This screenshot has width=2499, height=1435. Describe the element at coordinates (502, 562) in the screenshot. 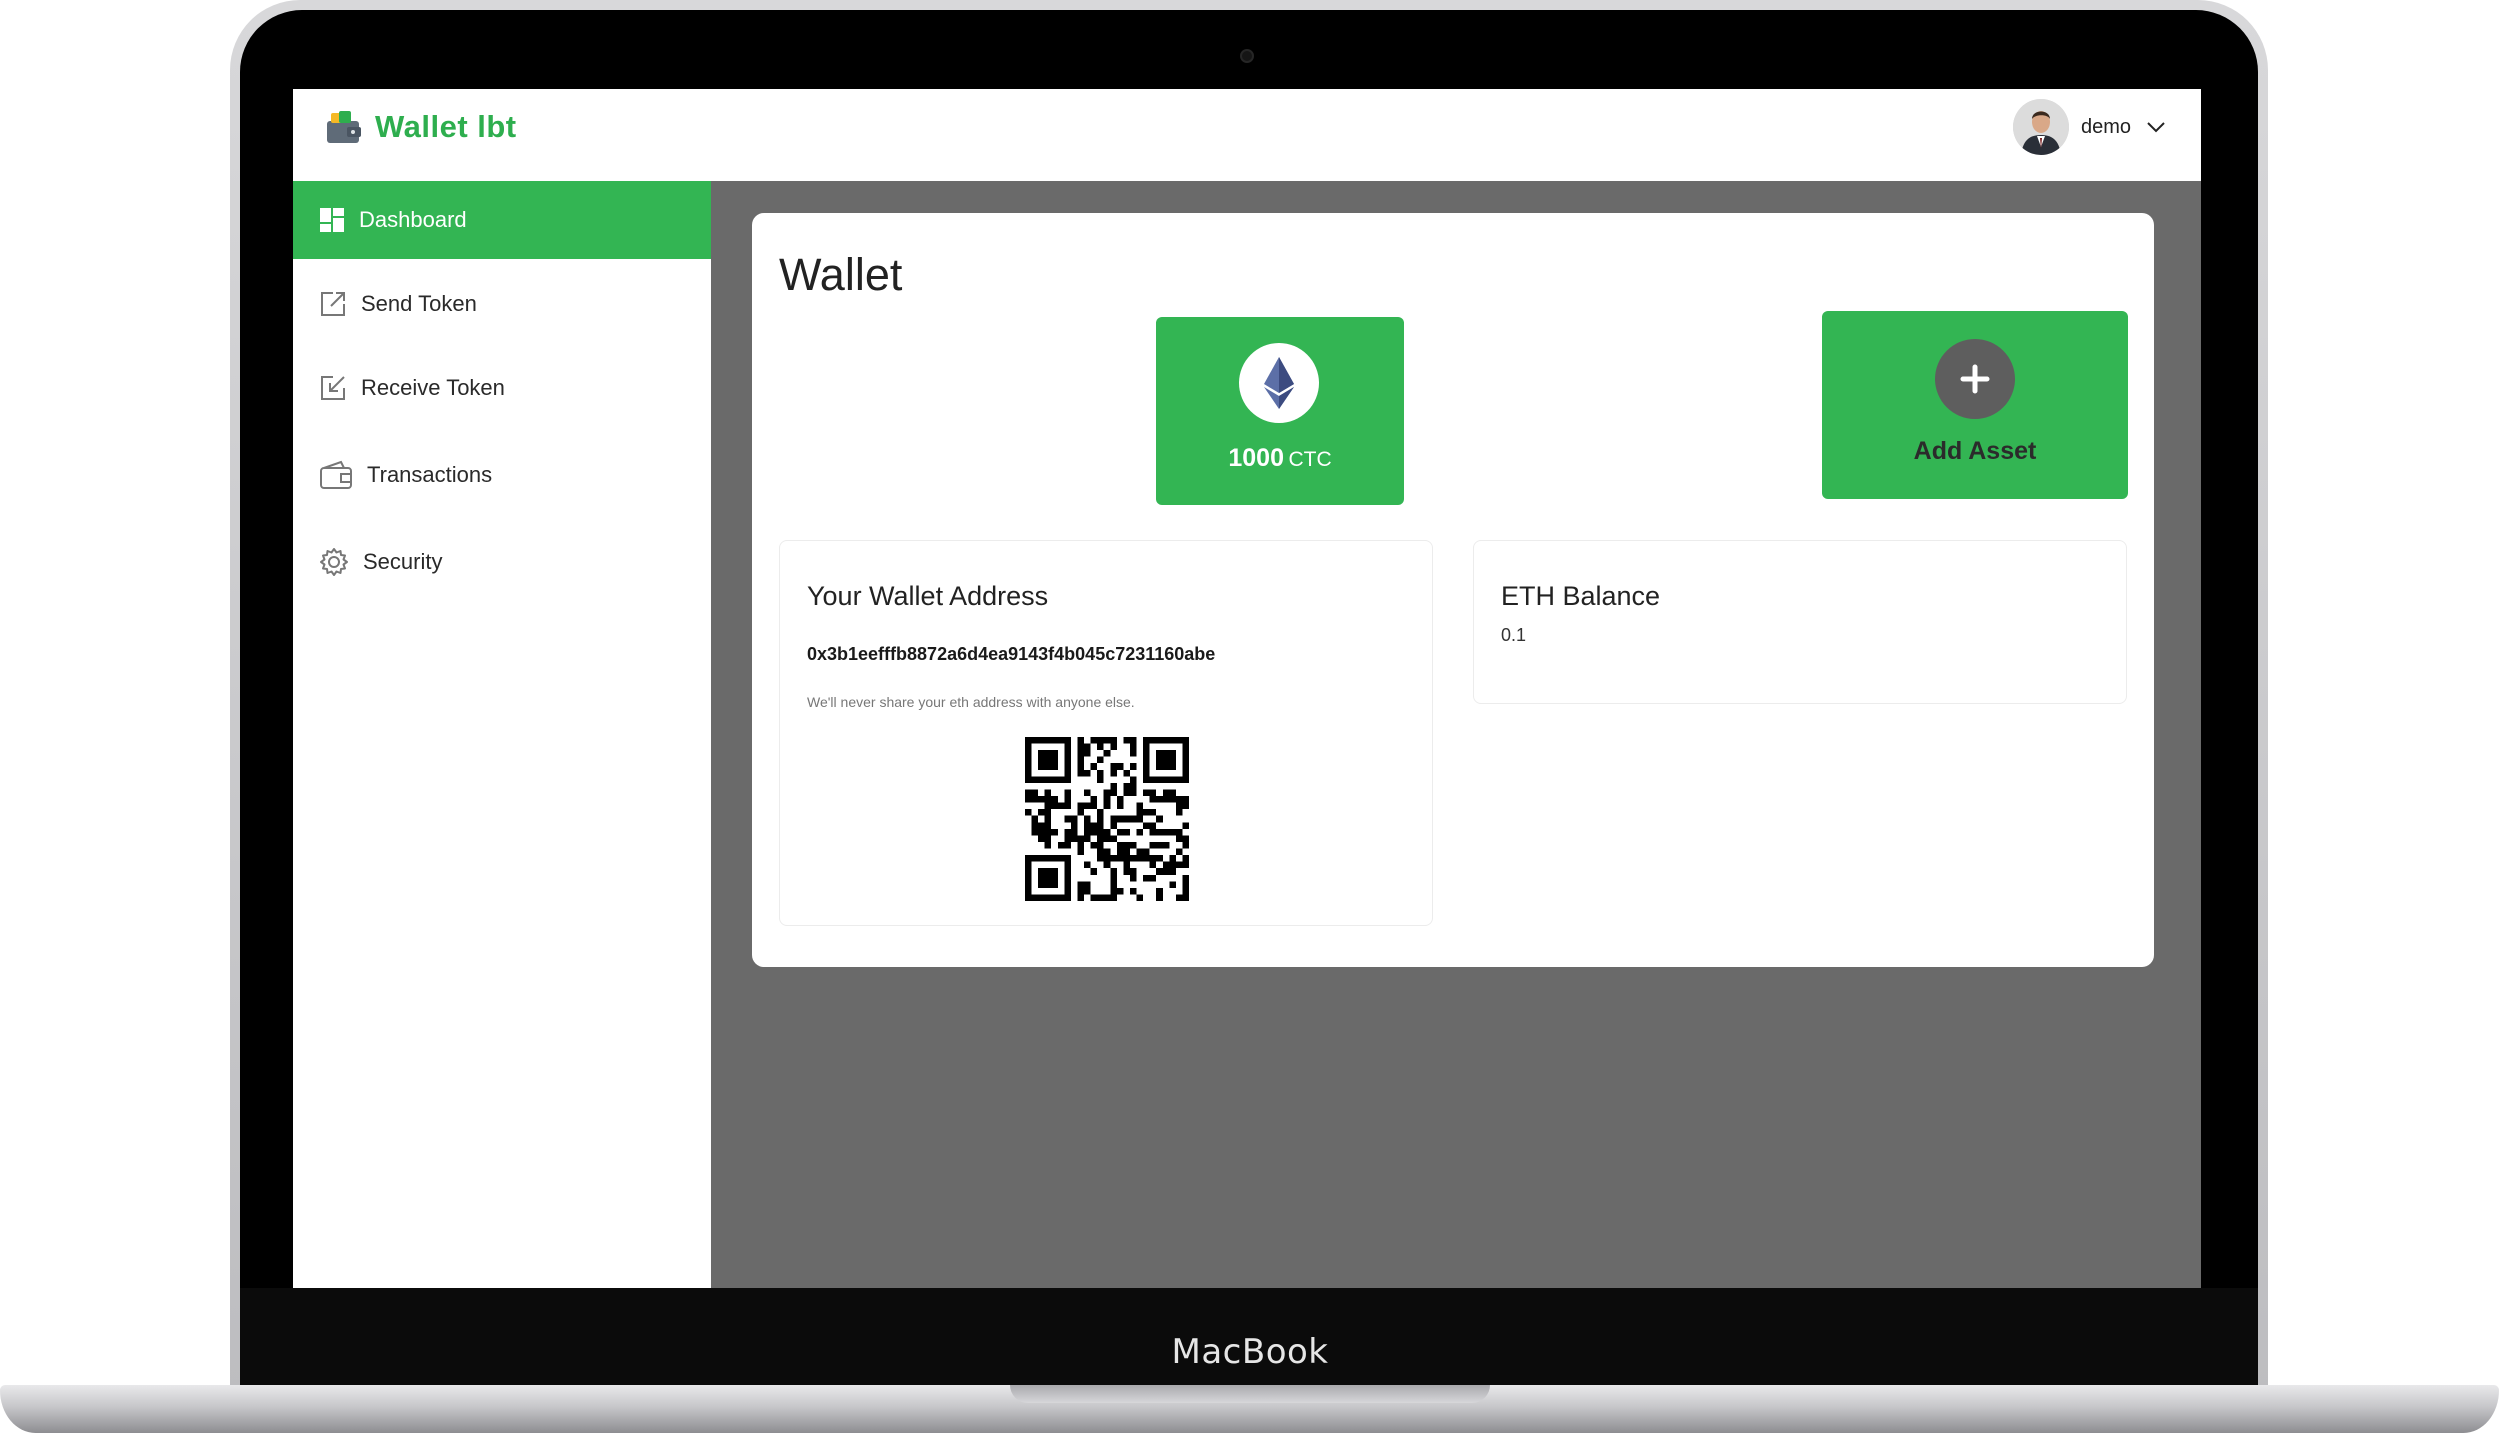

I see `sidebar-item-security: Security` at that location.